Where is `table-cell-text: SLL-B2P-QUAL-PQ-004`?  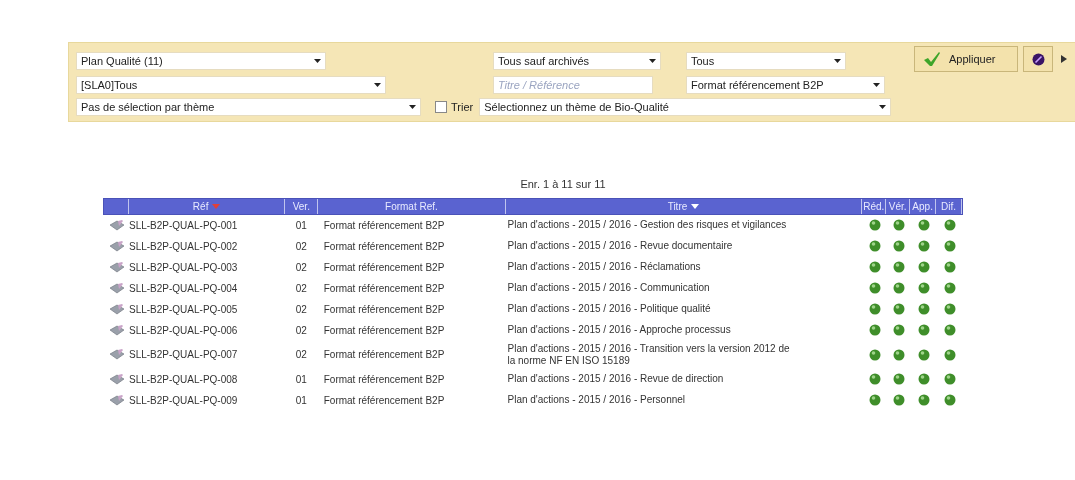
table-cell-text: SLL-B2P-QUAL-PQ-004 is located at coordinates (183, 288).